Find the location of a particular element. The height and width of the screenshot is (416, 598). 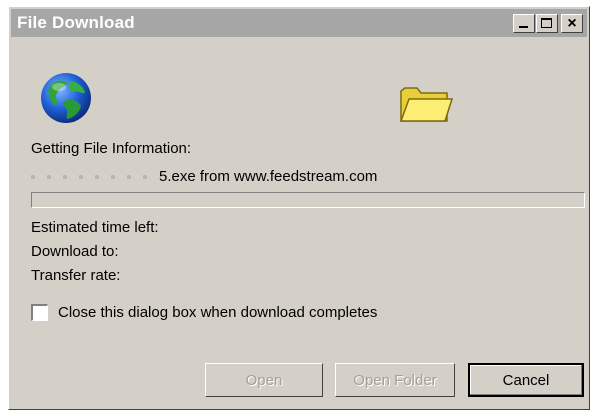

window-title: File Download is located at coordinates (76, 22).